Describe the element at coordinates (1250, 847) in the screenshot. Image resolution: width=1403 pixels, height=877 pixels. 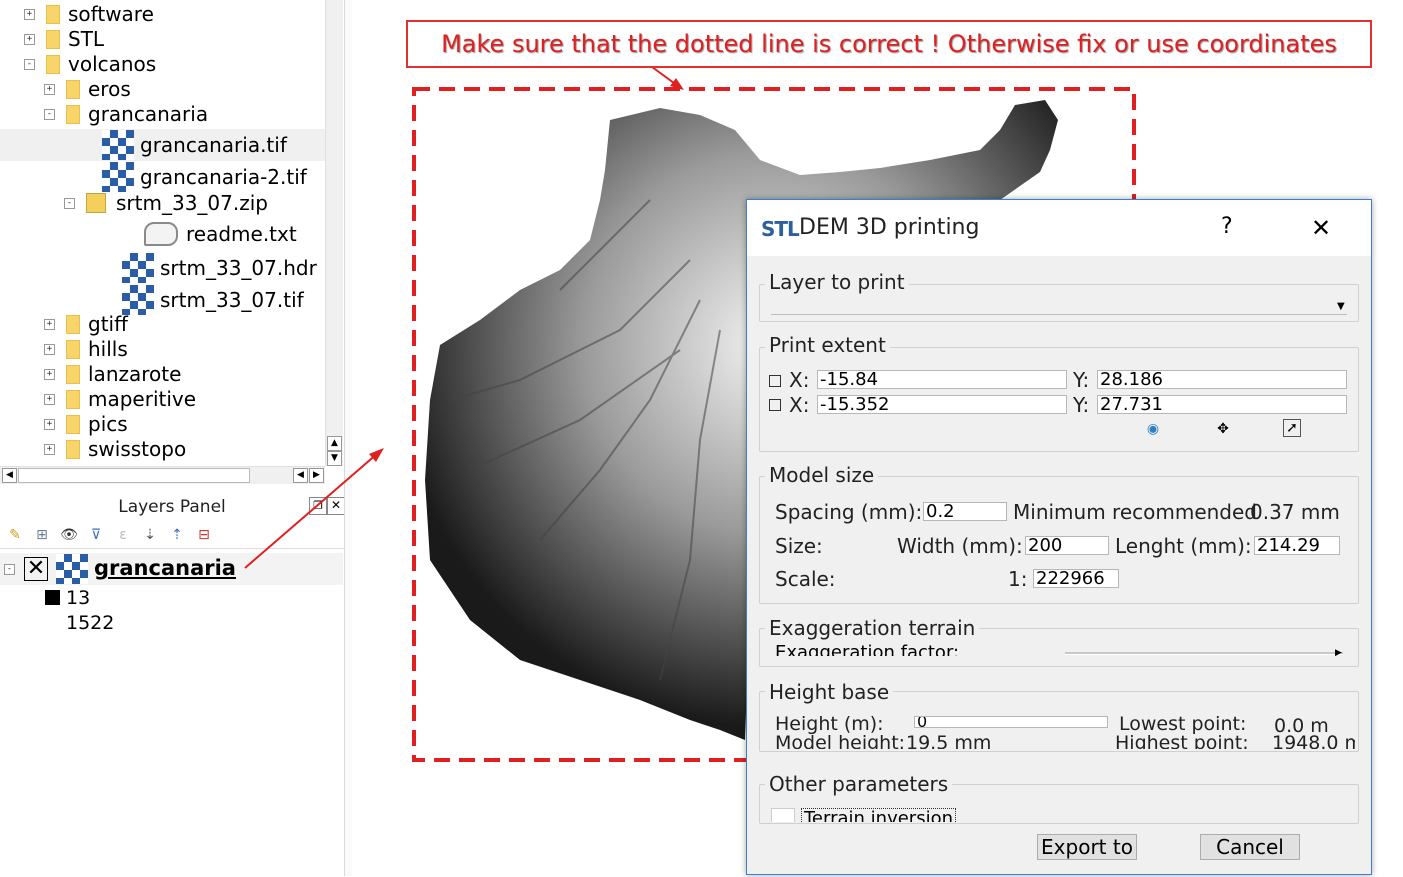
I see `cancel-button: Cancel` at that location.